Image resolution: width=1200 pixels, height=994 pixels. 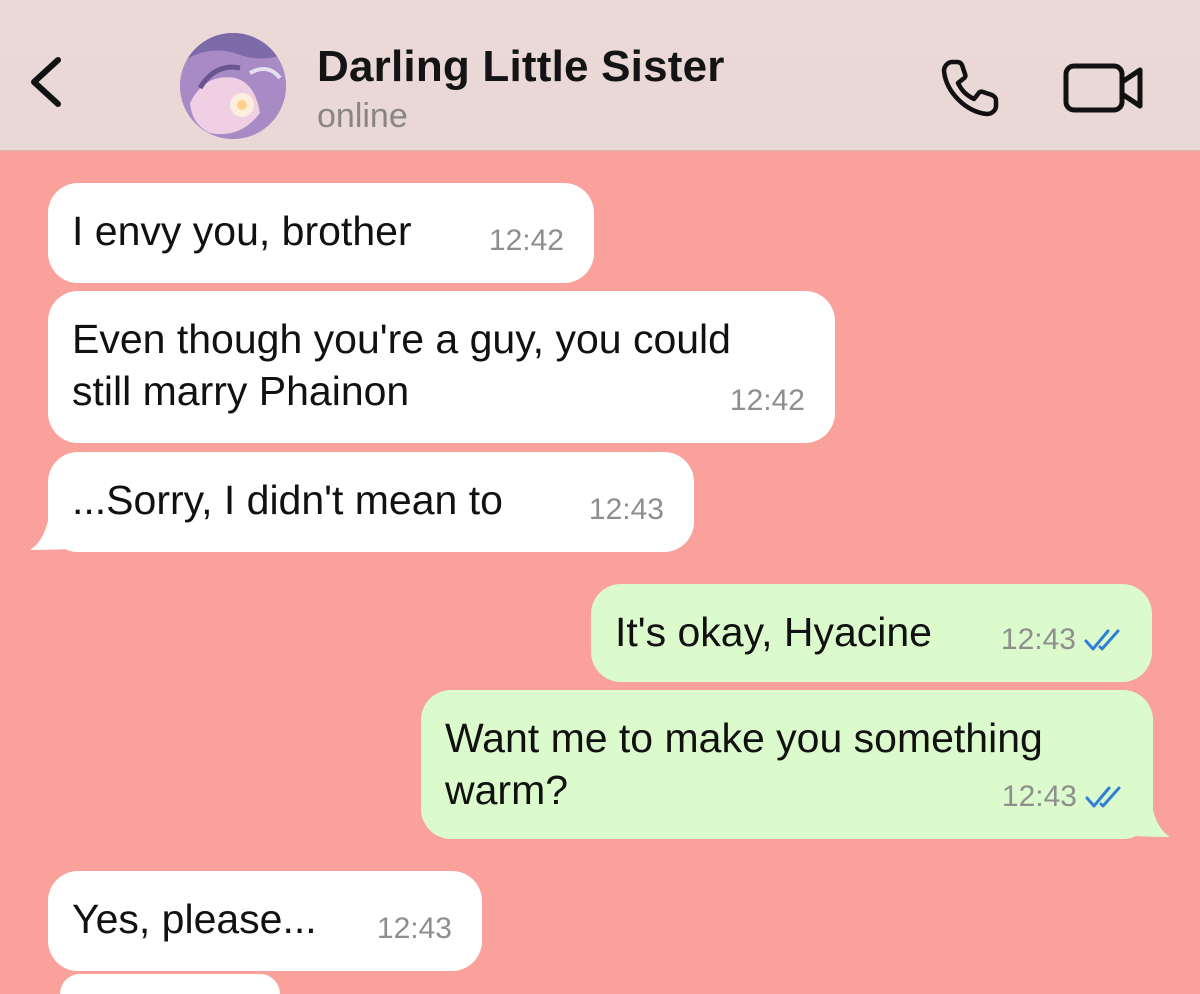 I want to click on back-button, so click(x=47, y=82).